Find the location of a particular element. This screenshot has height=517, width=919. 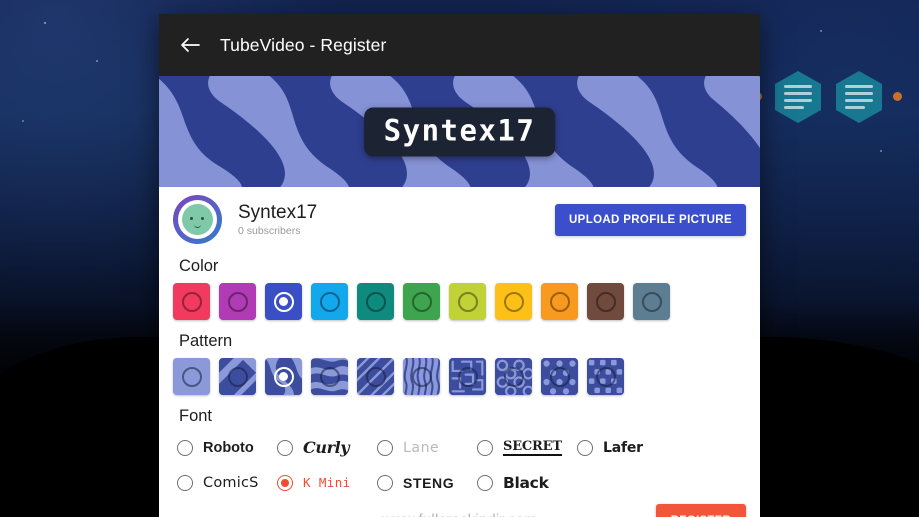

register-button: REGISTER is located at coordinates (700, 510).